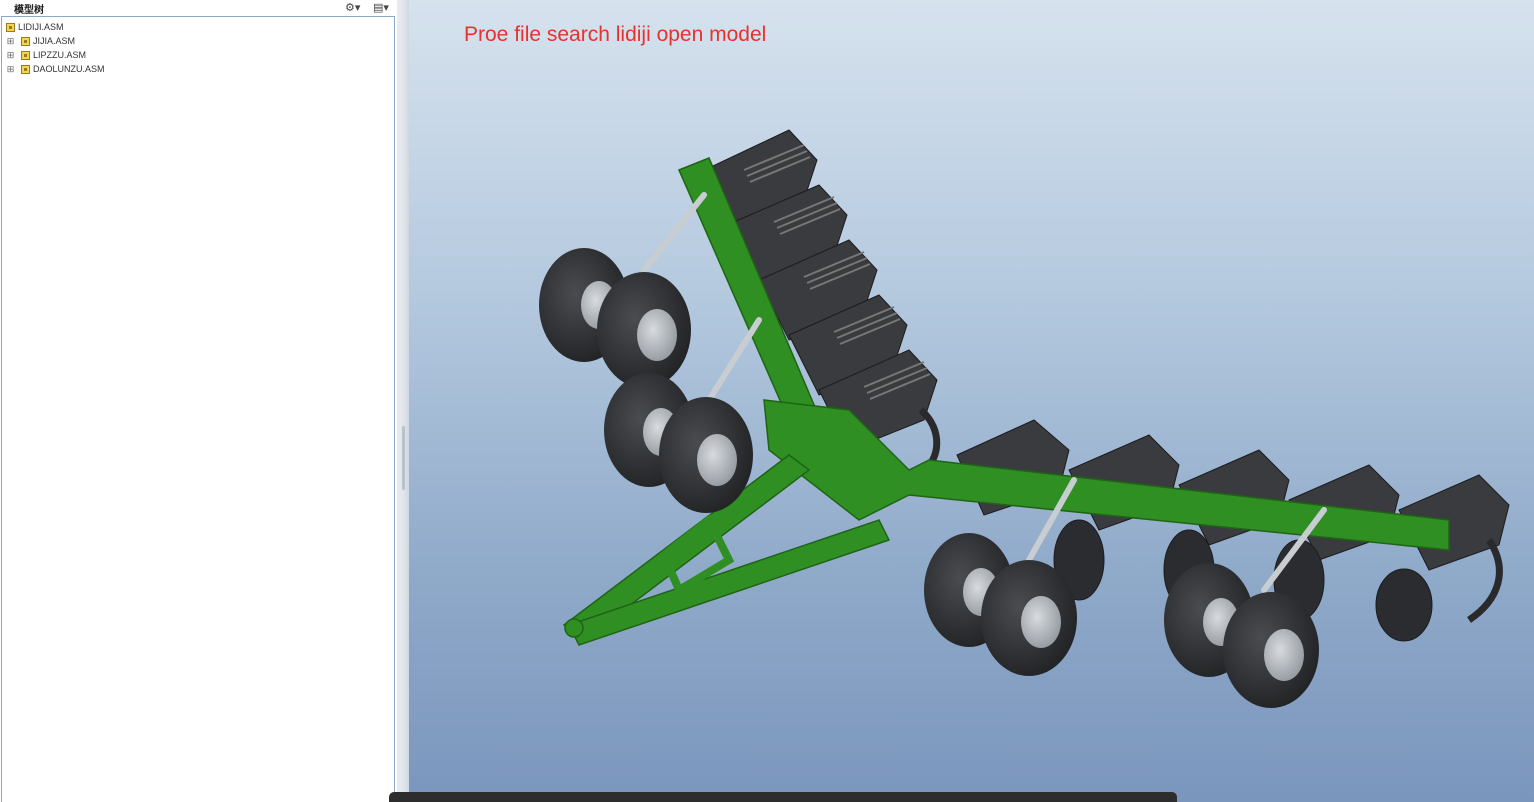 The width and height of the screenshot is (1534, 802). Describe the element at coordinates (403, 458) in the screenshot. I see `splitter-grip` at that location.